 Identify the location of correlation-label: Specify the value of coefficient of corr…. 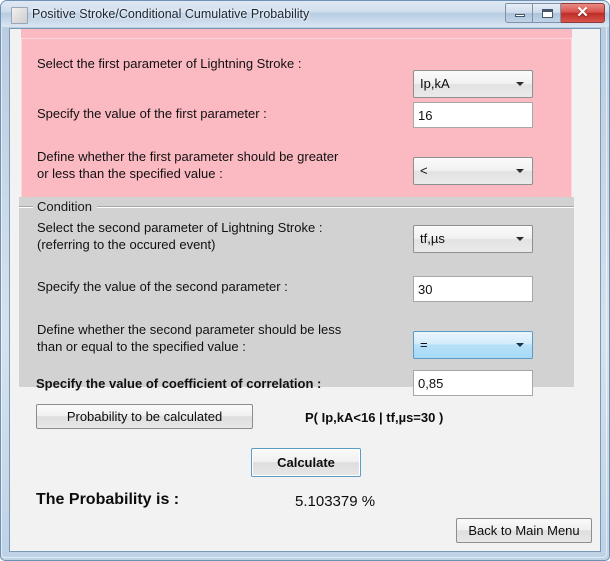
(179, 383).